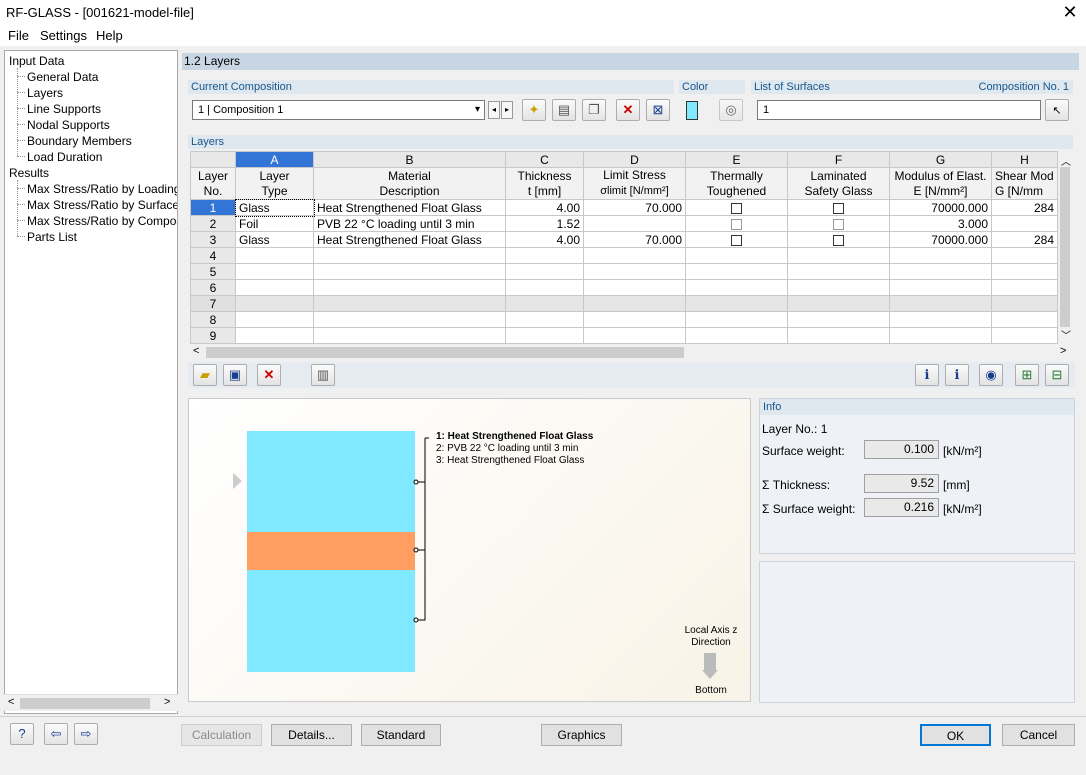  I want to click on tree-item-general-data: General Data, so click(62, 77).